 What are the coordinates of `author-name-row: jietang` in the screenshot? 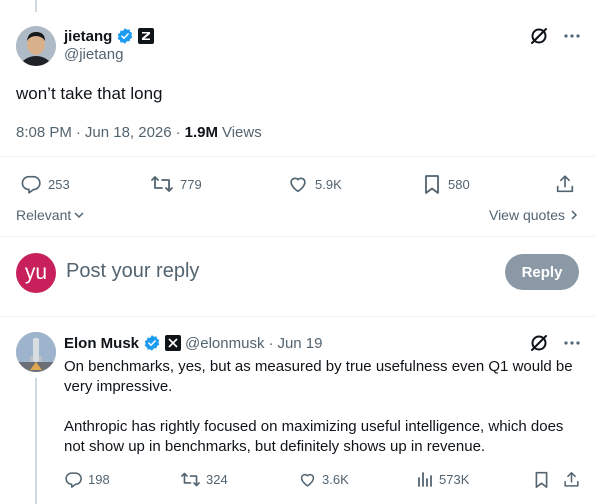 It's located at (109, 36).